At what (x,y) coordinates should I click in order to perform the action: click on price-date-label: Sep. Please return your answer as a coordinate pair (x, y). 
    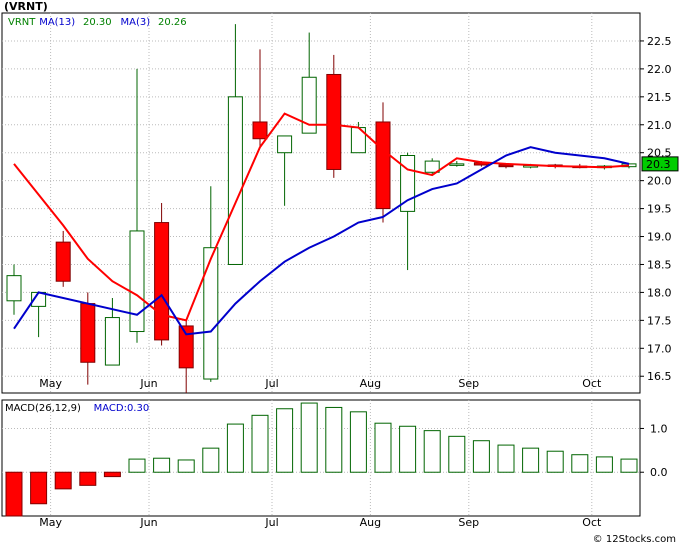
    Looking at the image, I should click on (468, 383).